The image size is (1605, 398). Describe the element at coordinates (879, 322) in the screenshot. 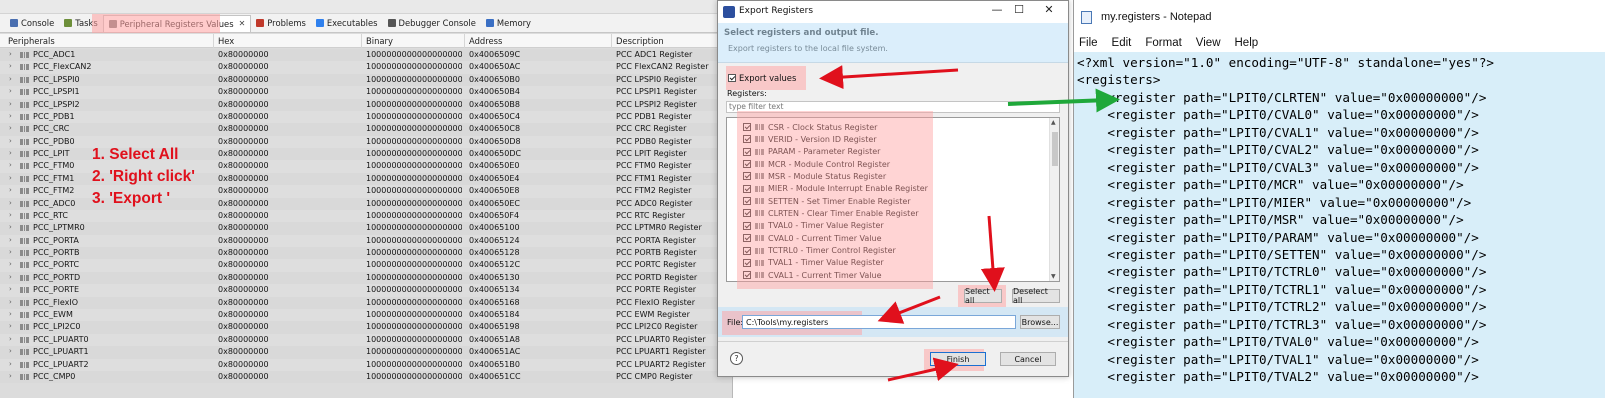

I see `file-path-input: C:\Tools\my.registers` at that location.